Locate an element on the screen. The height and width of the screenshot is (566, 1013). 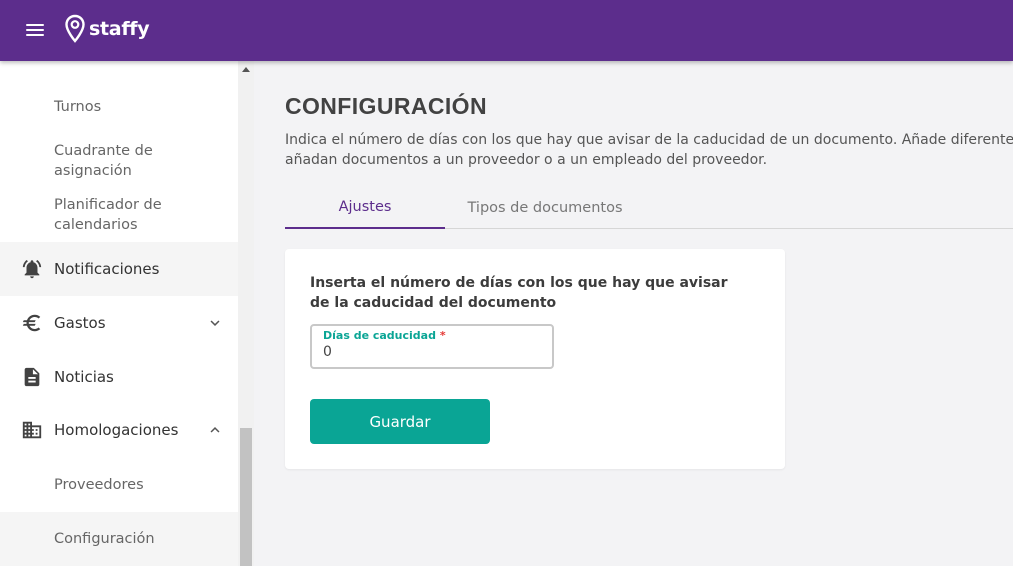
page-title: CONFIGURACIÓN is located at coordinates (386, 106).